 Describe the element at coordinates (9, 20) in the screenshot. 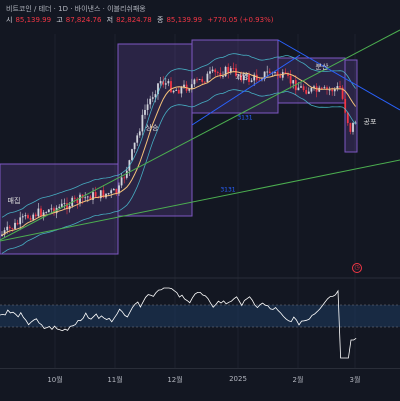

I see `ohlc-open-label: 시` at that location.